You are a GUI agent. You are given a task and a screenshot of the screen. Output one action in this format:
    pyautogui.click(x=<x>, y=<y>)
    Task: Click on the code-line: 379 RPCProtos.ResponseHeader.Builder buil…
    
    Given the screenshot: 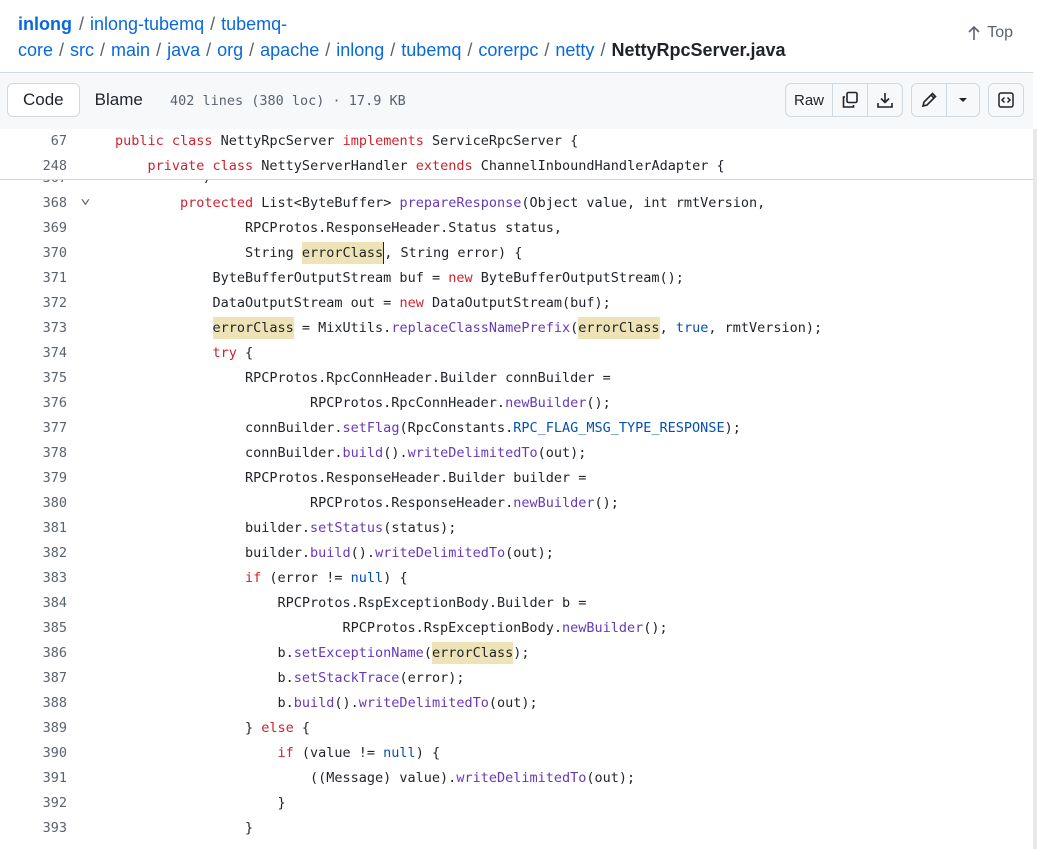 What is the action you would take?
    pyautogui.click(x=516, y=478)
    